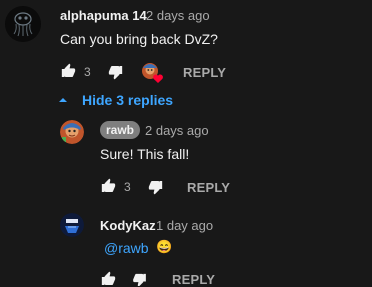  I want to click on creator-avatar-heart-icon, so click(152, 73).